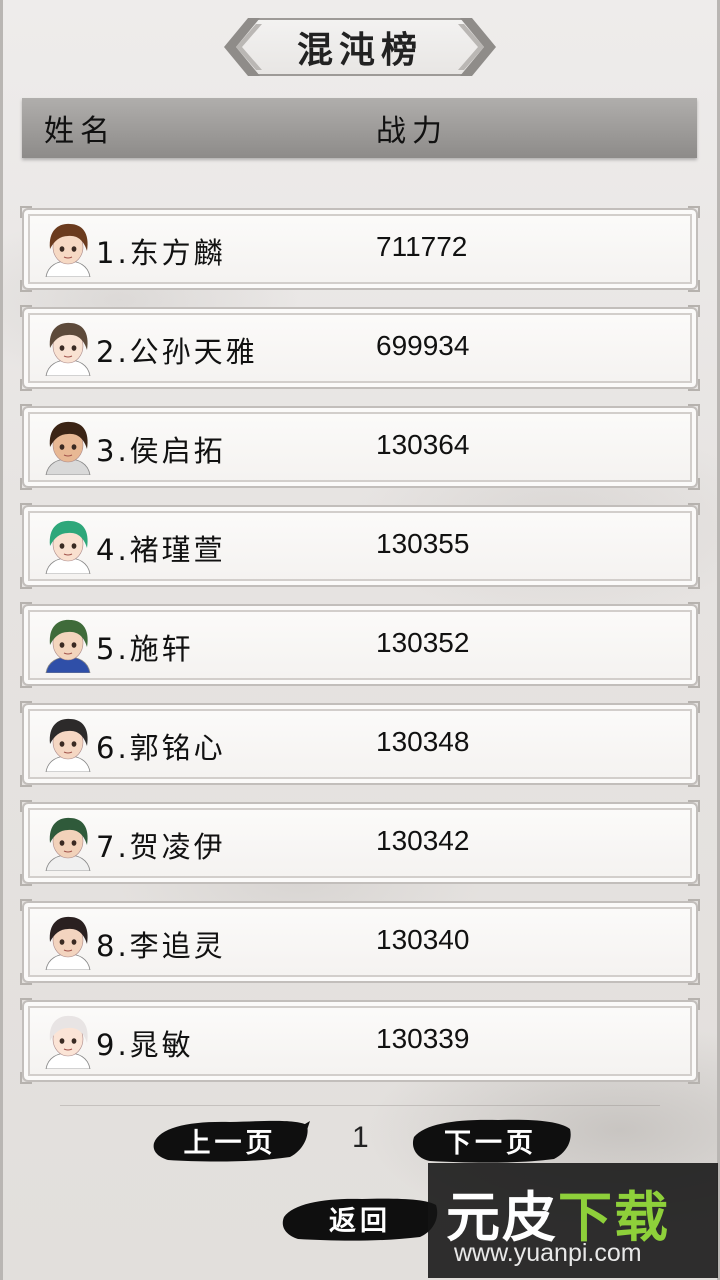 The image size is (720, 1280). I want to click on row-name: 1.东方麟, so click(161, 253).